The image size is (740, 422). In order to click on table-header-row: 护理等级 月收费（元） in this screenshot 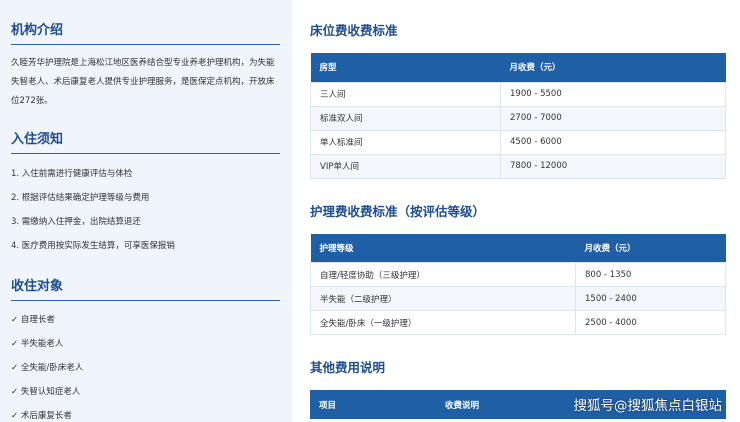, I will do `click(518, 248)`.